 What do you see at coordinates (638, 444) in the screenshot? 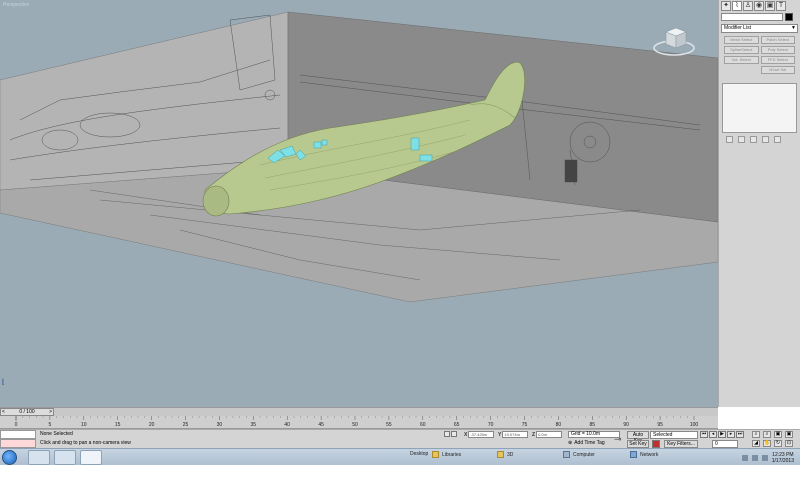
I see `set-key-button: Set Key` at bounding box center [638, 444].